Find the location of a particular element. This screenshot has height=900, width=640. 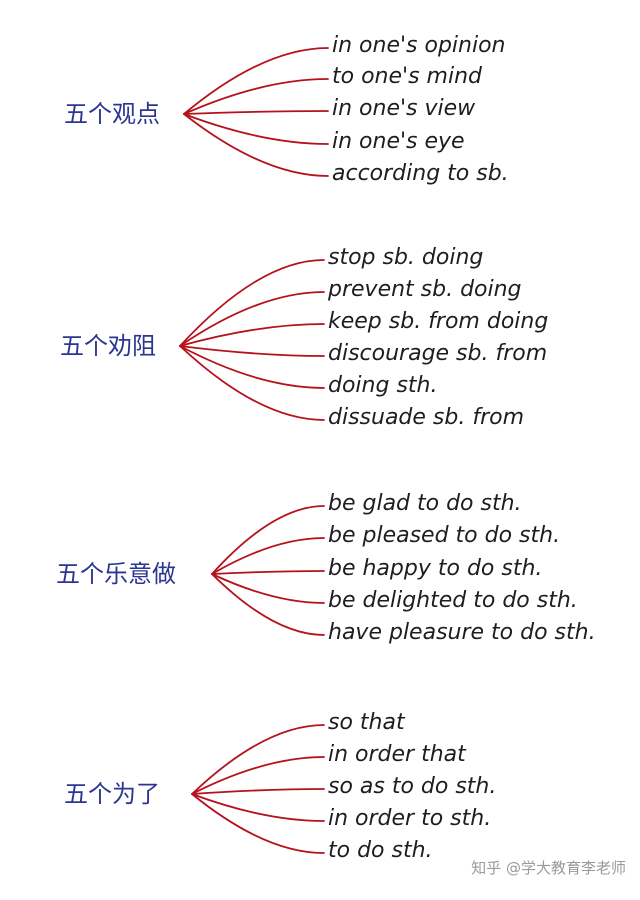

phrase-item: dissuade sb. from is located at coordinates (426, 417).